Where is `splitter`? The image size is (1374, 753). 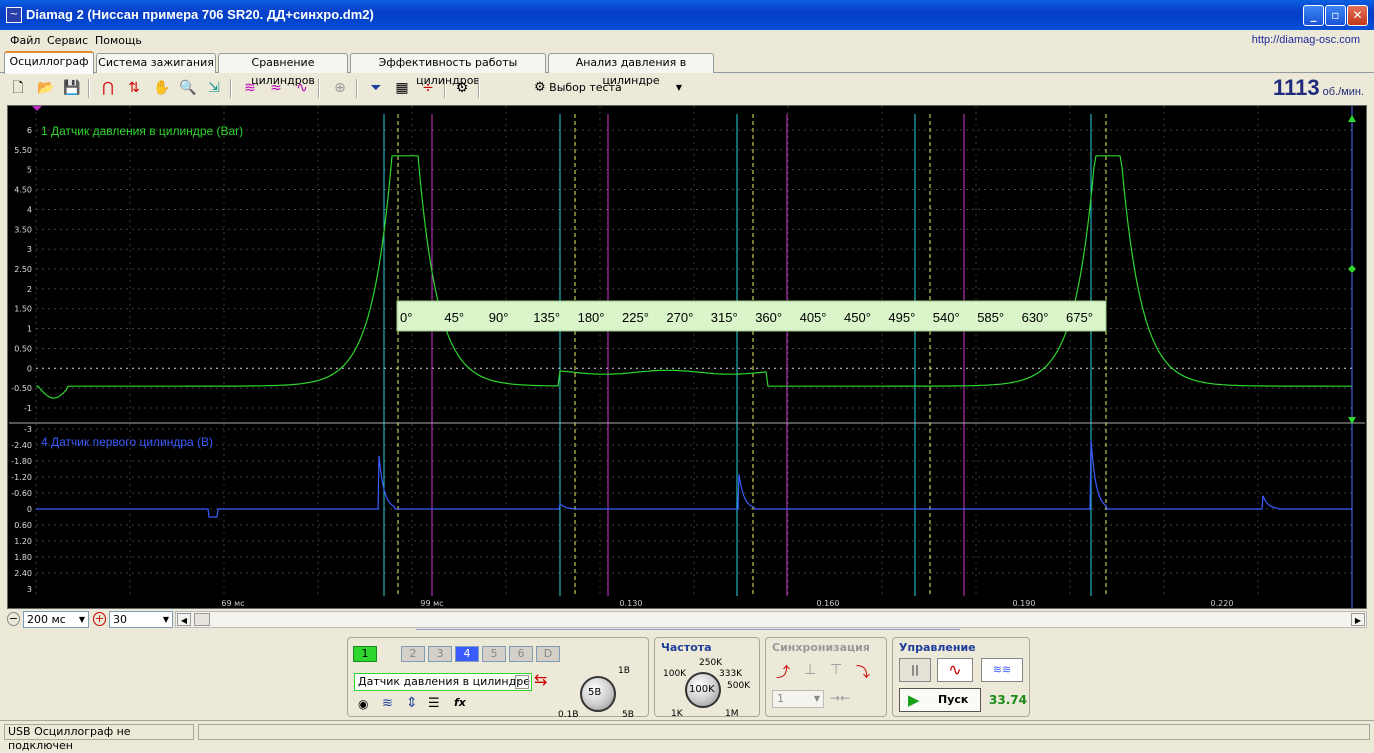 splitter is located at coordinates (688, 632).